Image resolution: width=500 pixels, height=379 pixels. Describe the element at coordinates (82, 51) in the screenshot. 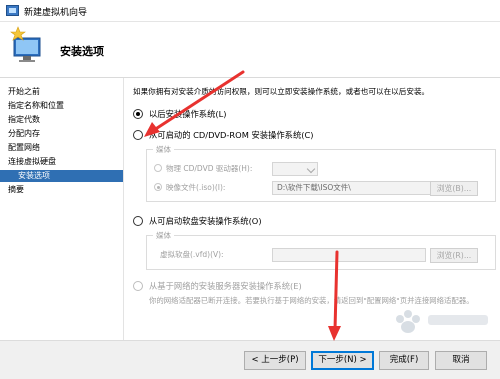

I see `page-title: 安装选项` at that location.